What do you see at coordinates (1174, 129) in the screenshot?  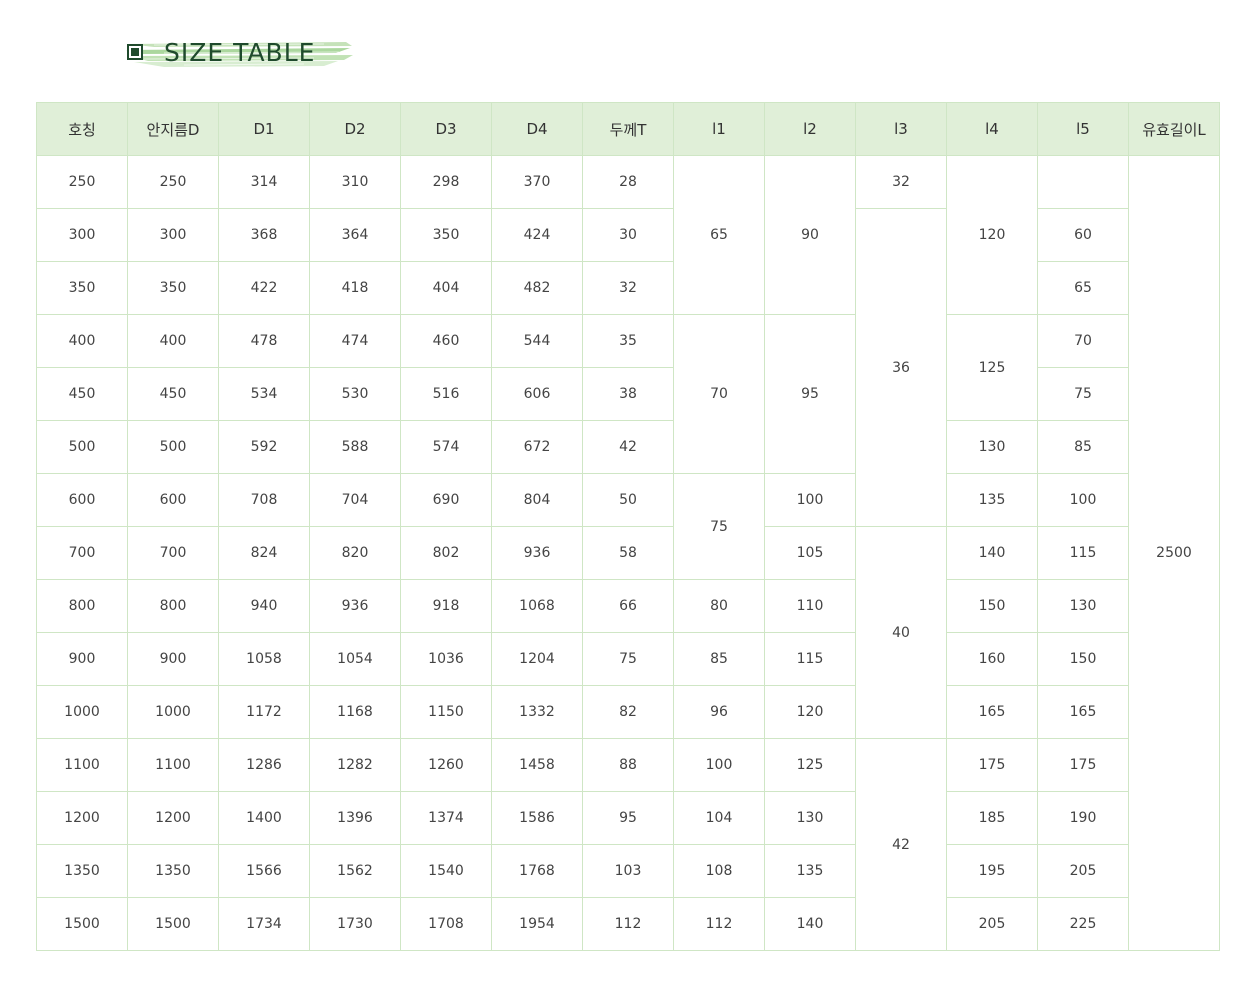 I see `header-cell: 유효길이L` at bounding box center [1174, 129].